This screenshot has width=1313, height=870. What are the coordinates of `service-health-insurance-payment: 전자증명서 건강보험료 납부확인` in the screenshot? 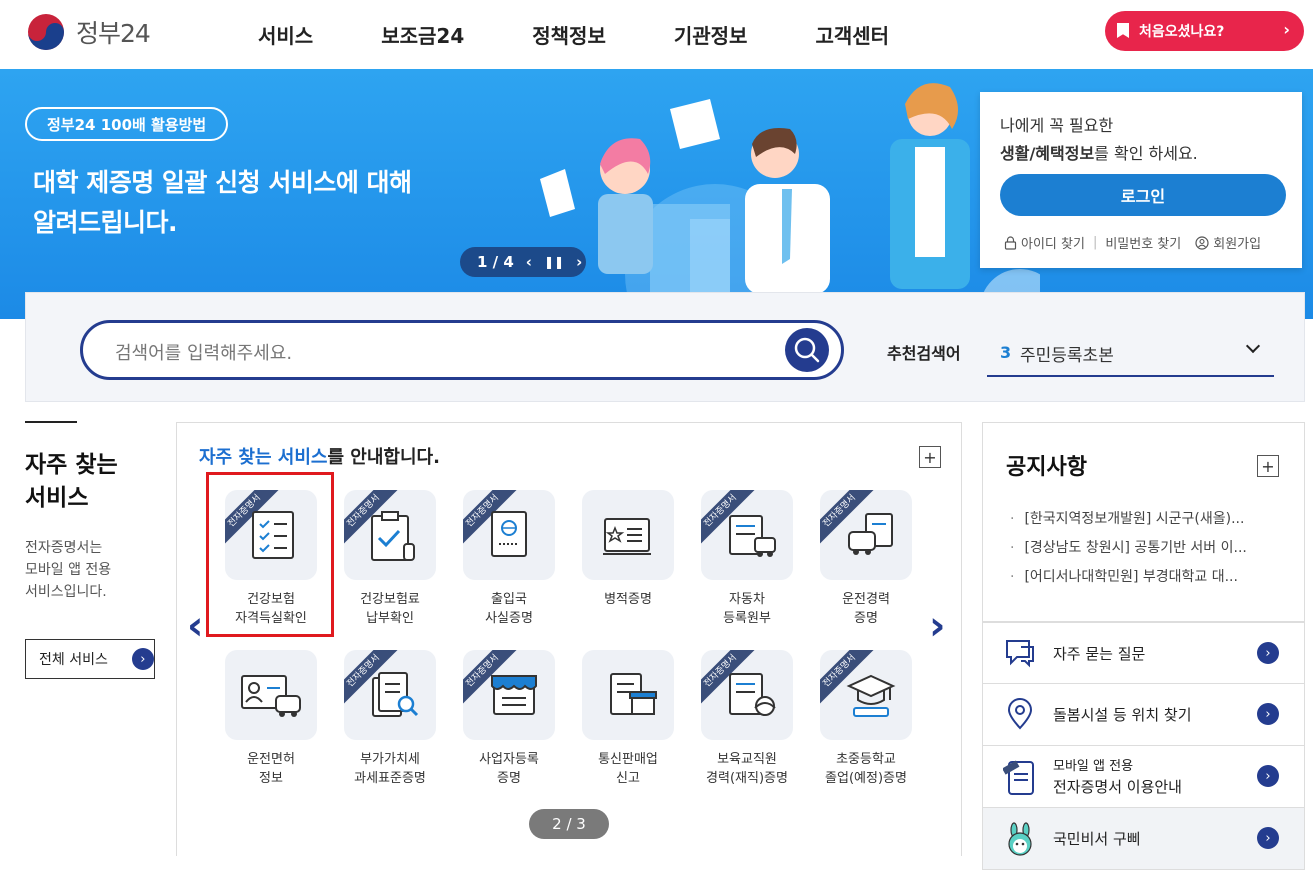 It's located at (390, 559).